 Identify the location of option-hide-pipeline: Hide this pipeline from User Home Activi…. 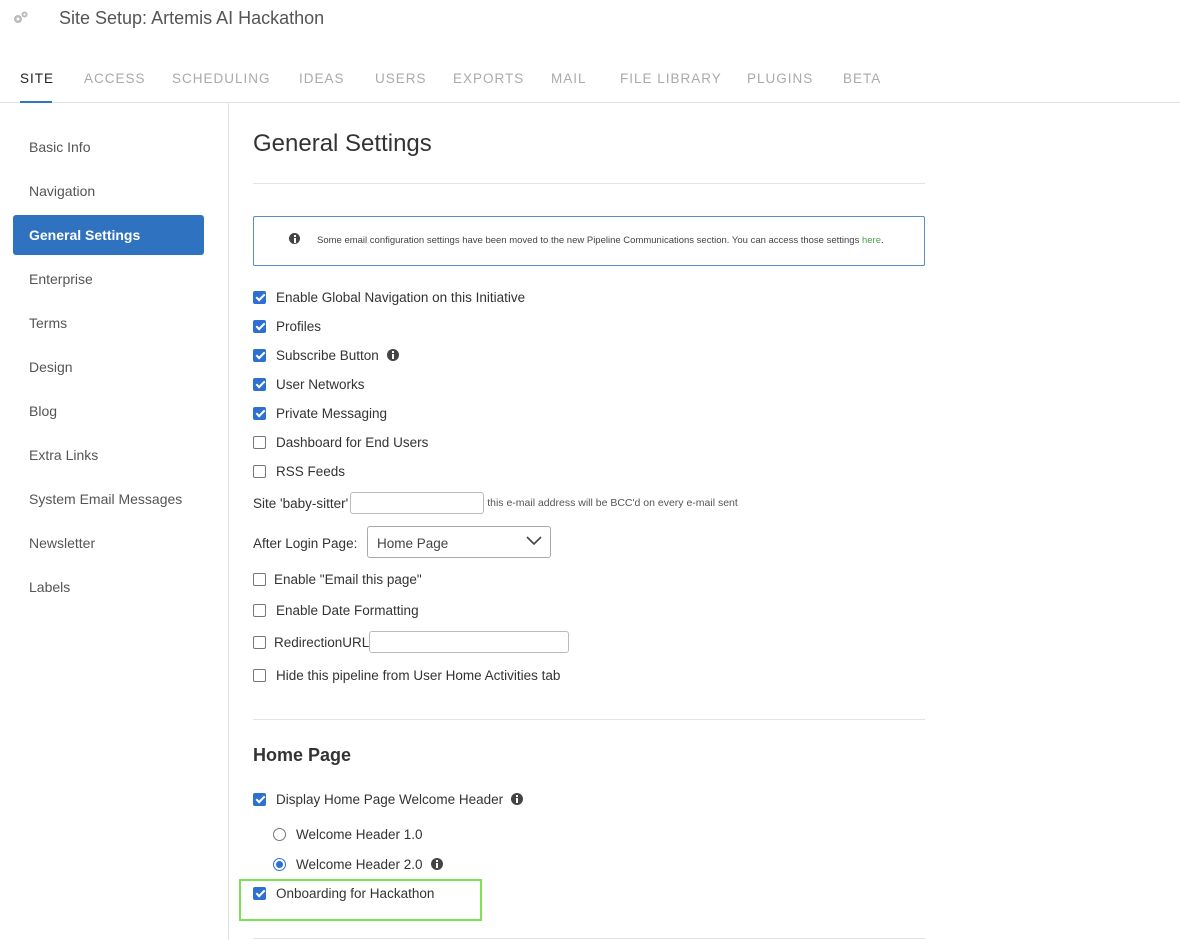
(406, 675).